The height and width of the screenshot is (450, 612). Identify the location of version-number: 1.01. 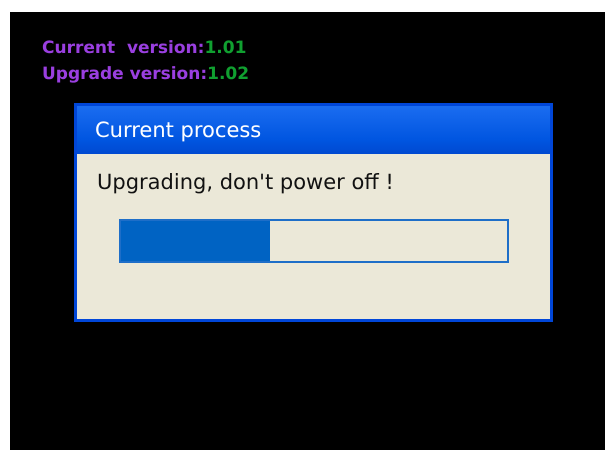
(225, 48).